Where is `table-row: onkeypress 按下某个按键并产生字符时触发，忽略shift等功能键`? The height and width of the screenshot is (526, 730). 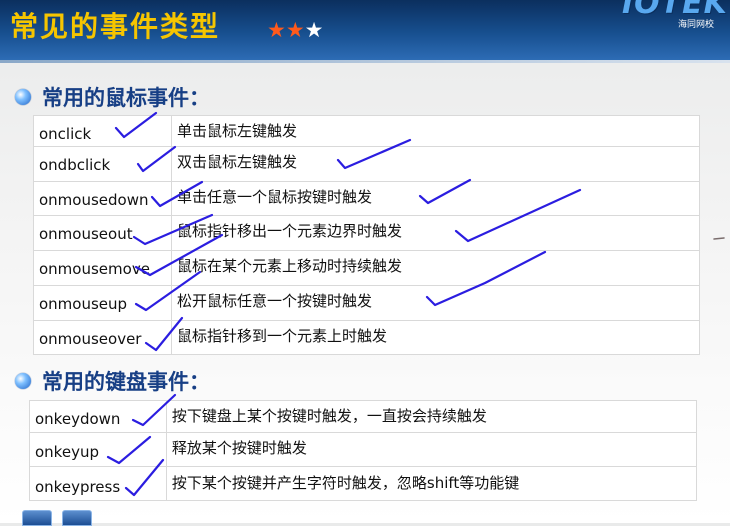
table-row: onkeypress 按下某个按键并产生字符时触发，忽略shift等功能键 is located at coordinates (363, 483).